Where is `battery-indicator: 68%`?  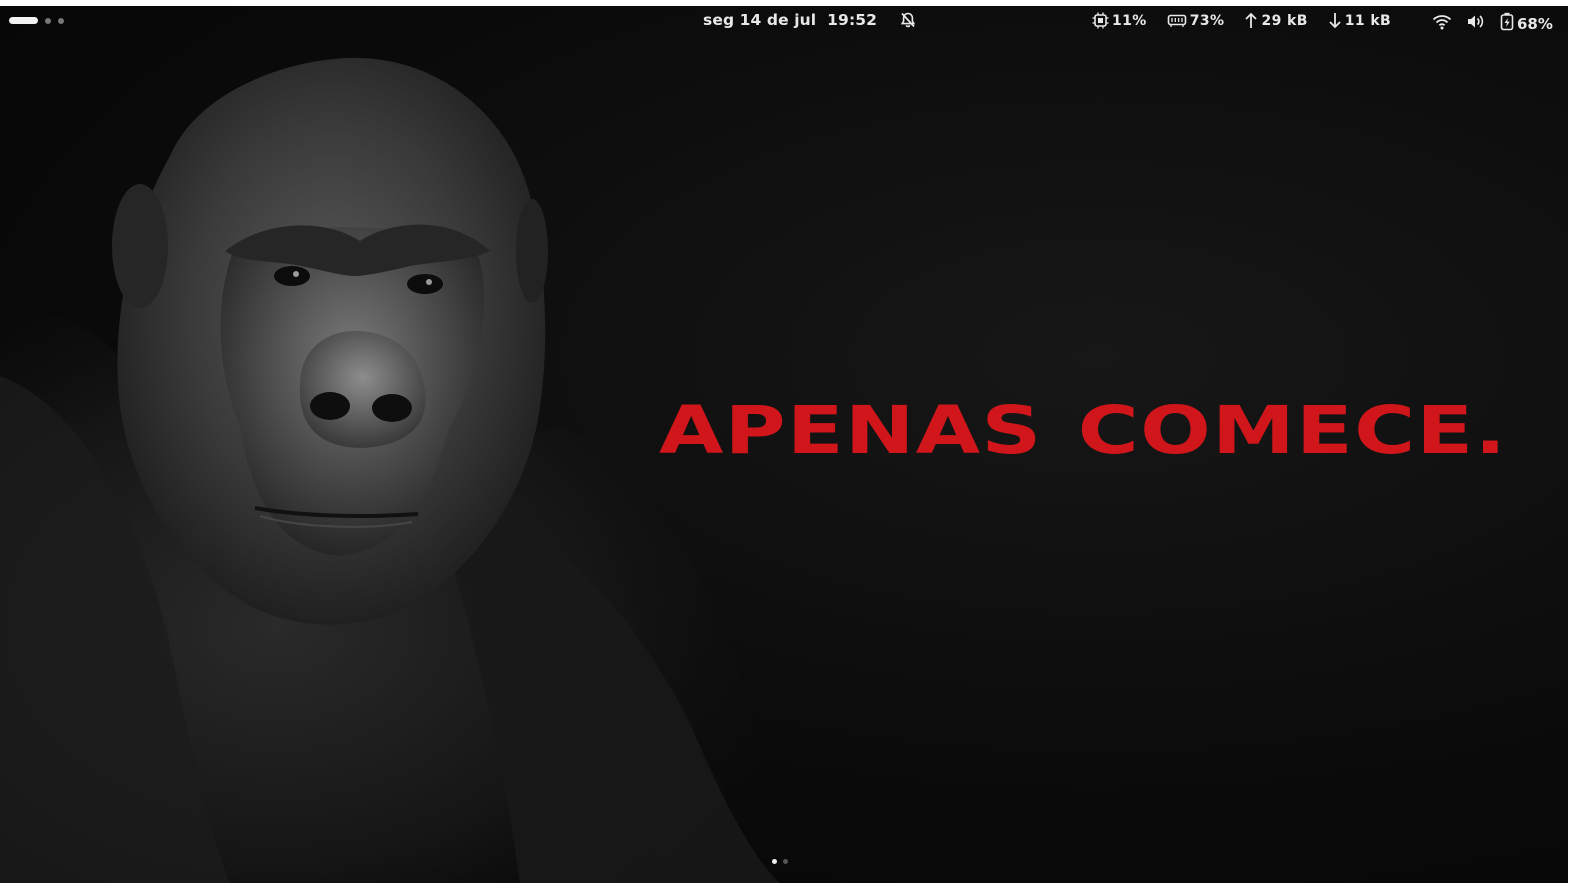 battery-indicator: 68% is located at coordinates (1526, 23).